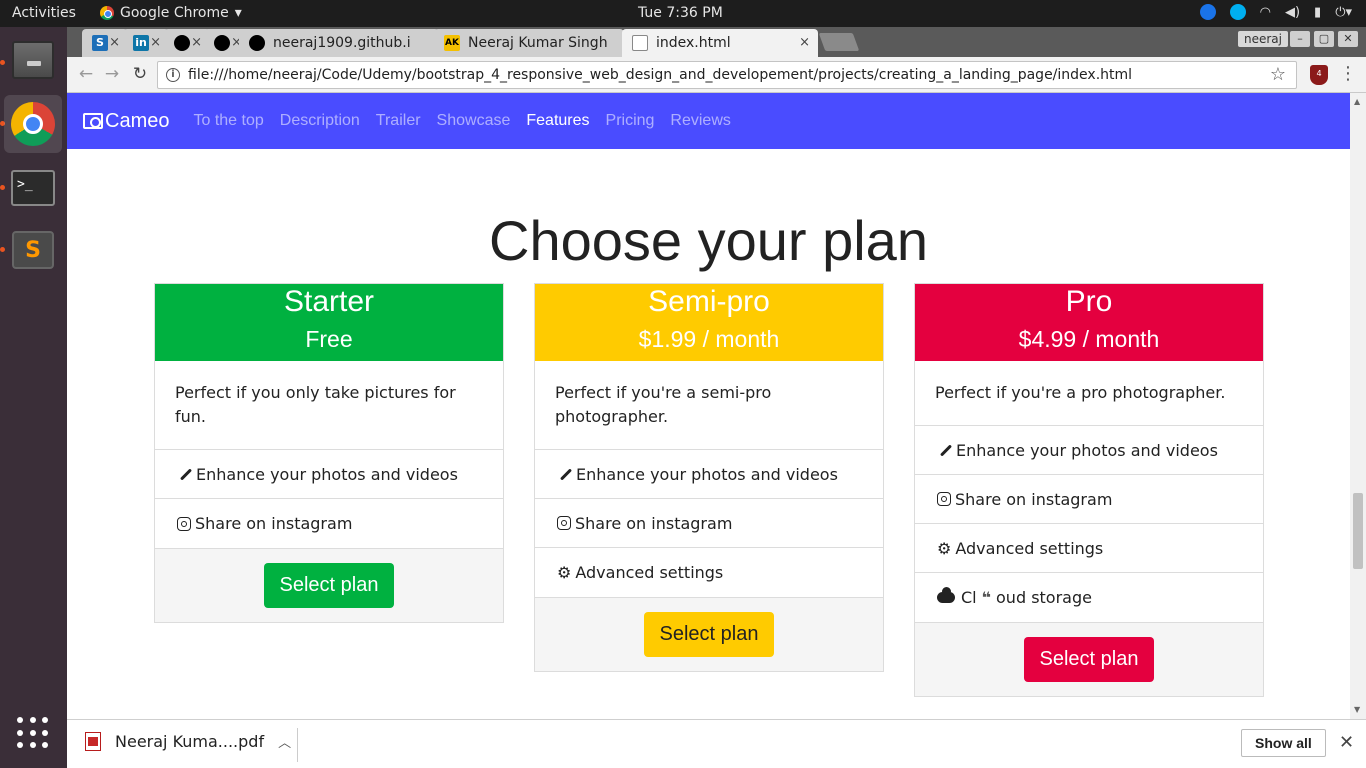 The height and width of the screenshot is (768, 1366). I want to click on show-all-button: Show all, so click(1283, 743).